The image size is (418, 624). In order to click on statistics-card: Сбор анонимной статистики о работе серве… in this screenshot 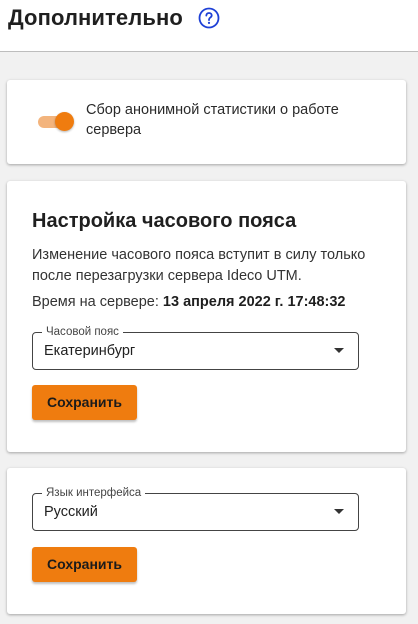, I will do `click(206, 122)`.